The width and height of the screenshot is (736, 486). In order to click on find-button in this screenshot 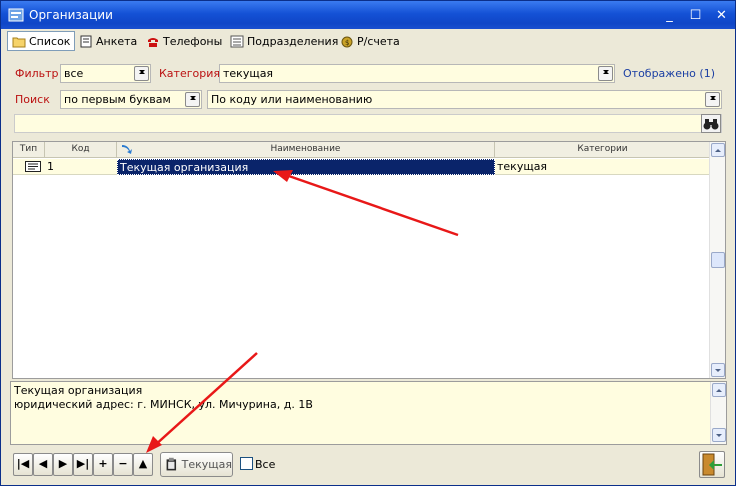, I will do `click(711, 123)`.